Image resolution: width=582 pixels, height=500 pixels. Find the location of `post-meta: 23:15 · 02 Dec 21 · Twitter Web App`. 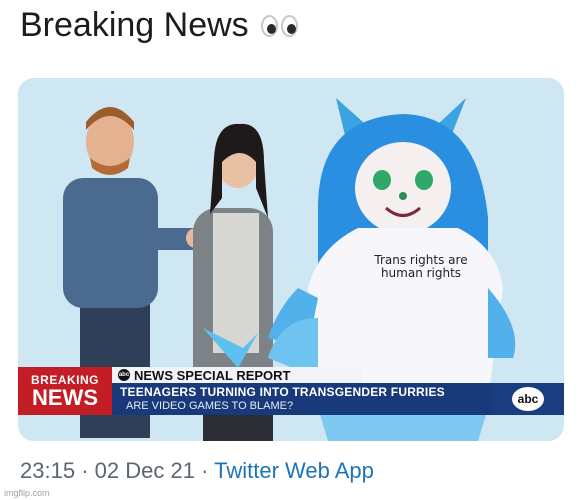

post-meta: 23:15 · 02 Dec 21 · Twitter Web App is located at coordinates (197, 471).